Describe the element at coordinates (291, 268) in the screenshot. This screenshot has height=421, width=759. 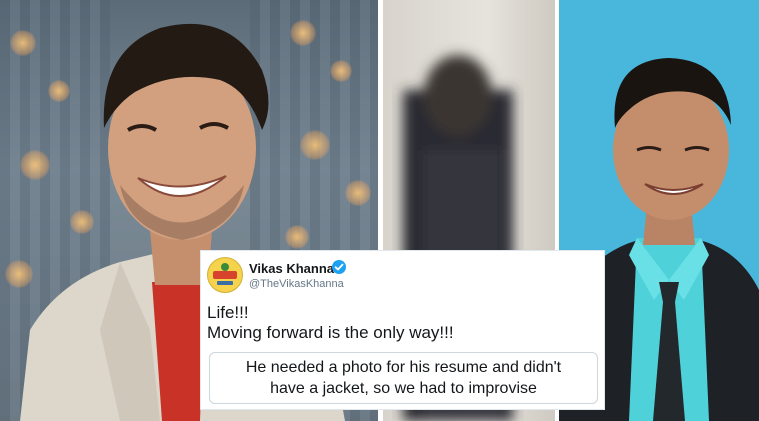
I see `tweet-display-name: Vikas Khanna` at that location.